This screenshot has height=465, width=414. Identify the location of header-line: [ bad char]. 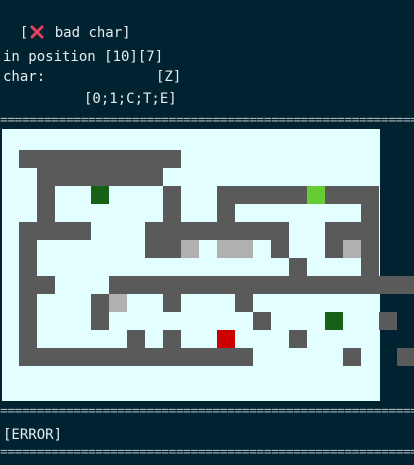
(67, 23).